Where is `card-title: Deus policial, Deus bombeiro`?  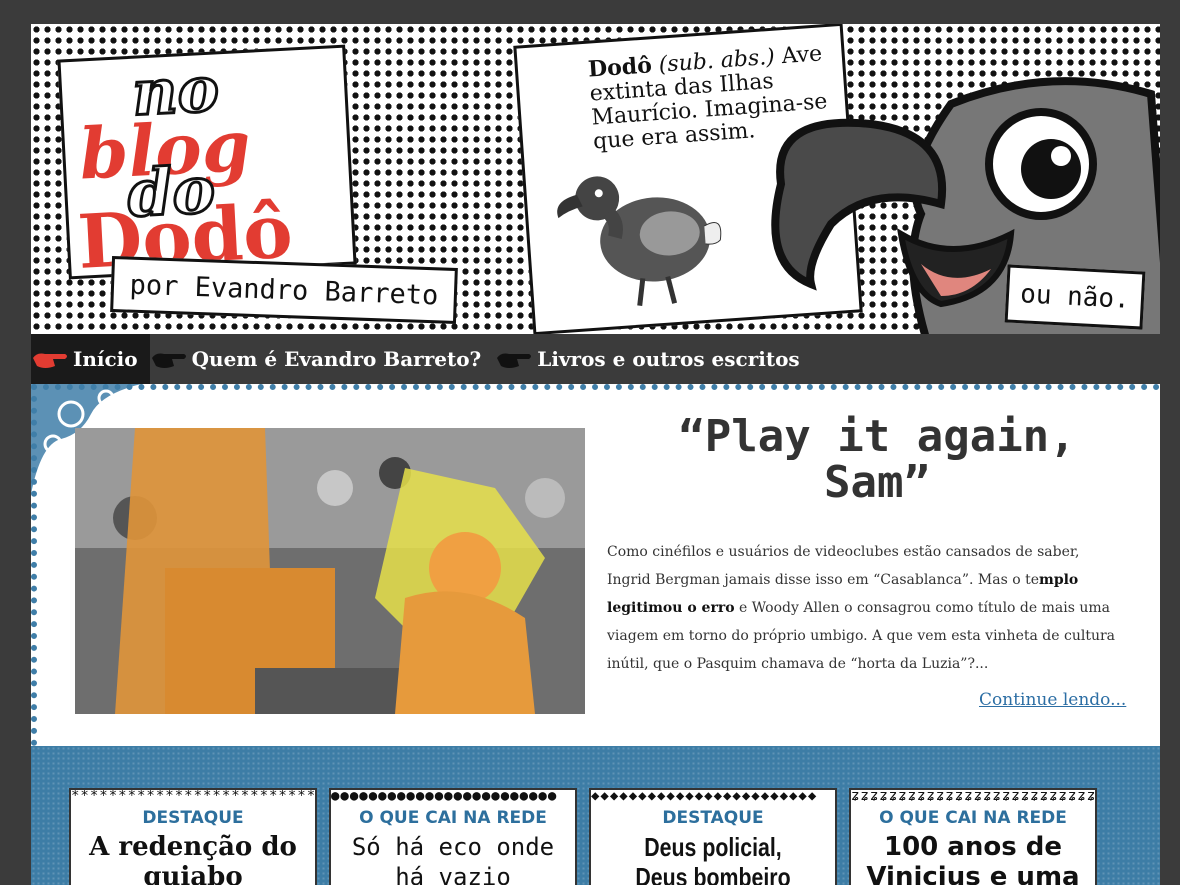
card-title: Deus policial, Deus bombeiro is located at coordinates (713, 858).